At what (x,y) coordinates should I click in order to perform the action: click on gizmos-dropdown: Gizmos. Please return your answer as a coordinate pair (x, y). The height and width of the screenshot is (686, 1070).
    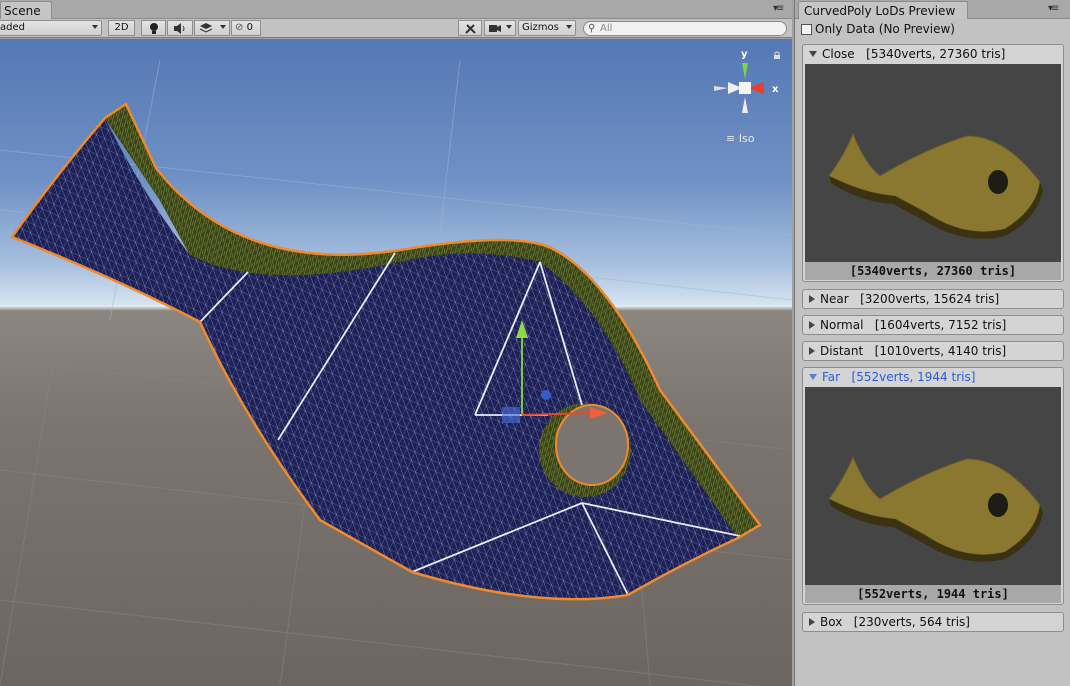
    Looking at the image, I should click on (547, 28).